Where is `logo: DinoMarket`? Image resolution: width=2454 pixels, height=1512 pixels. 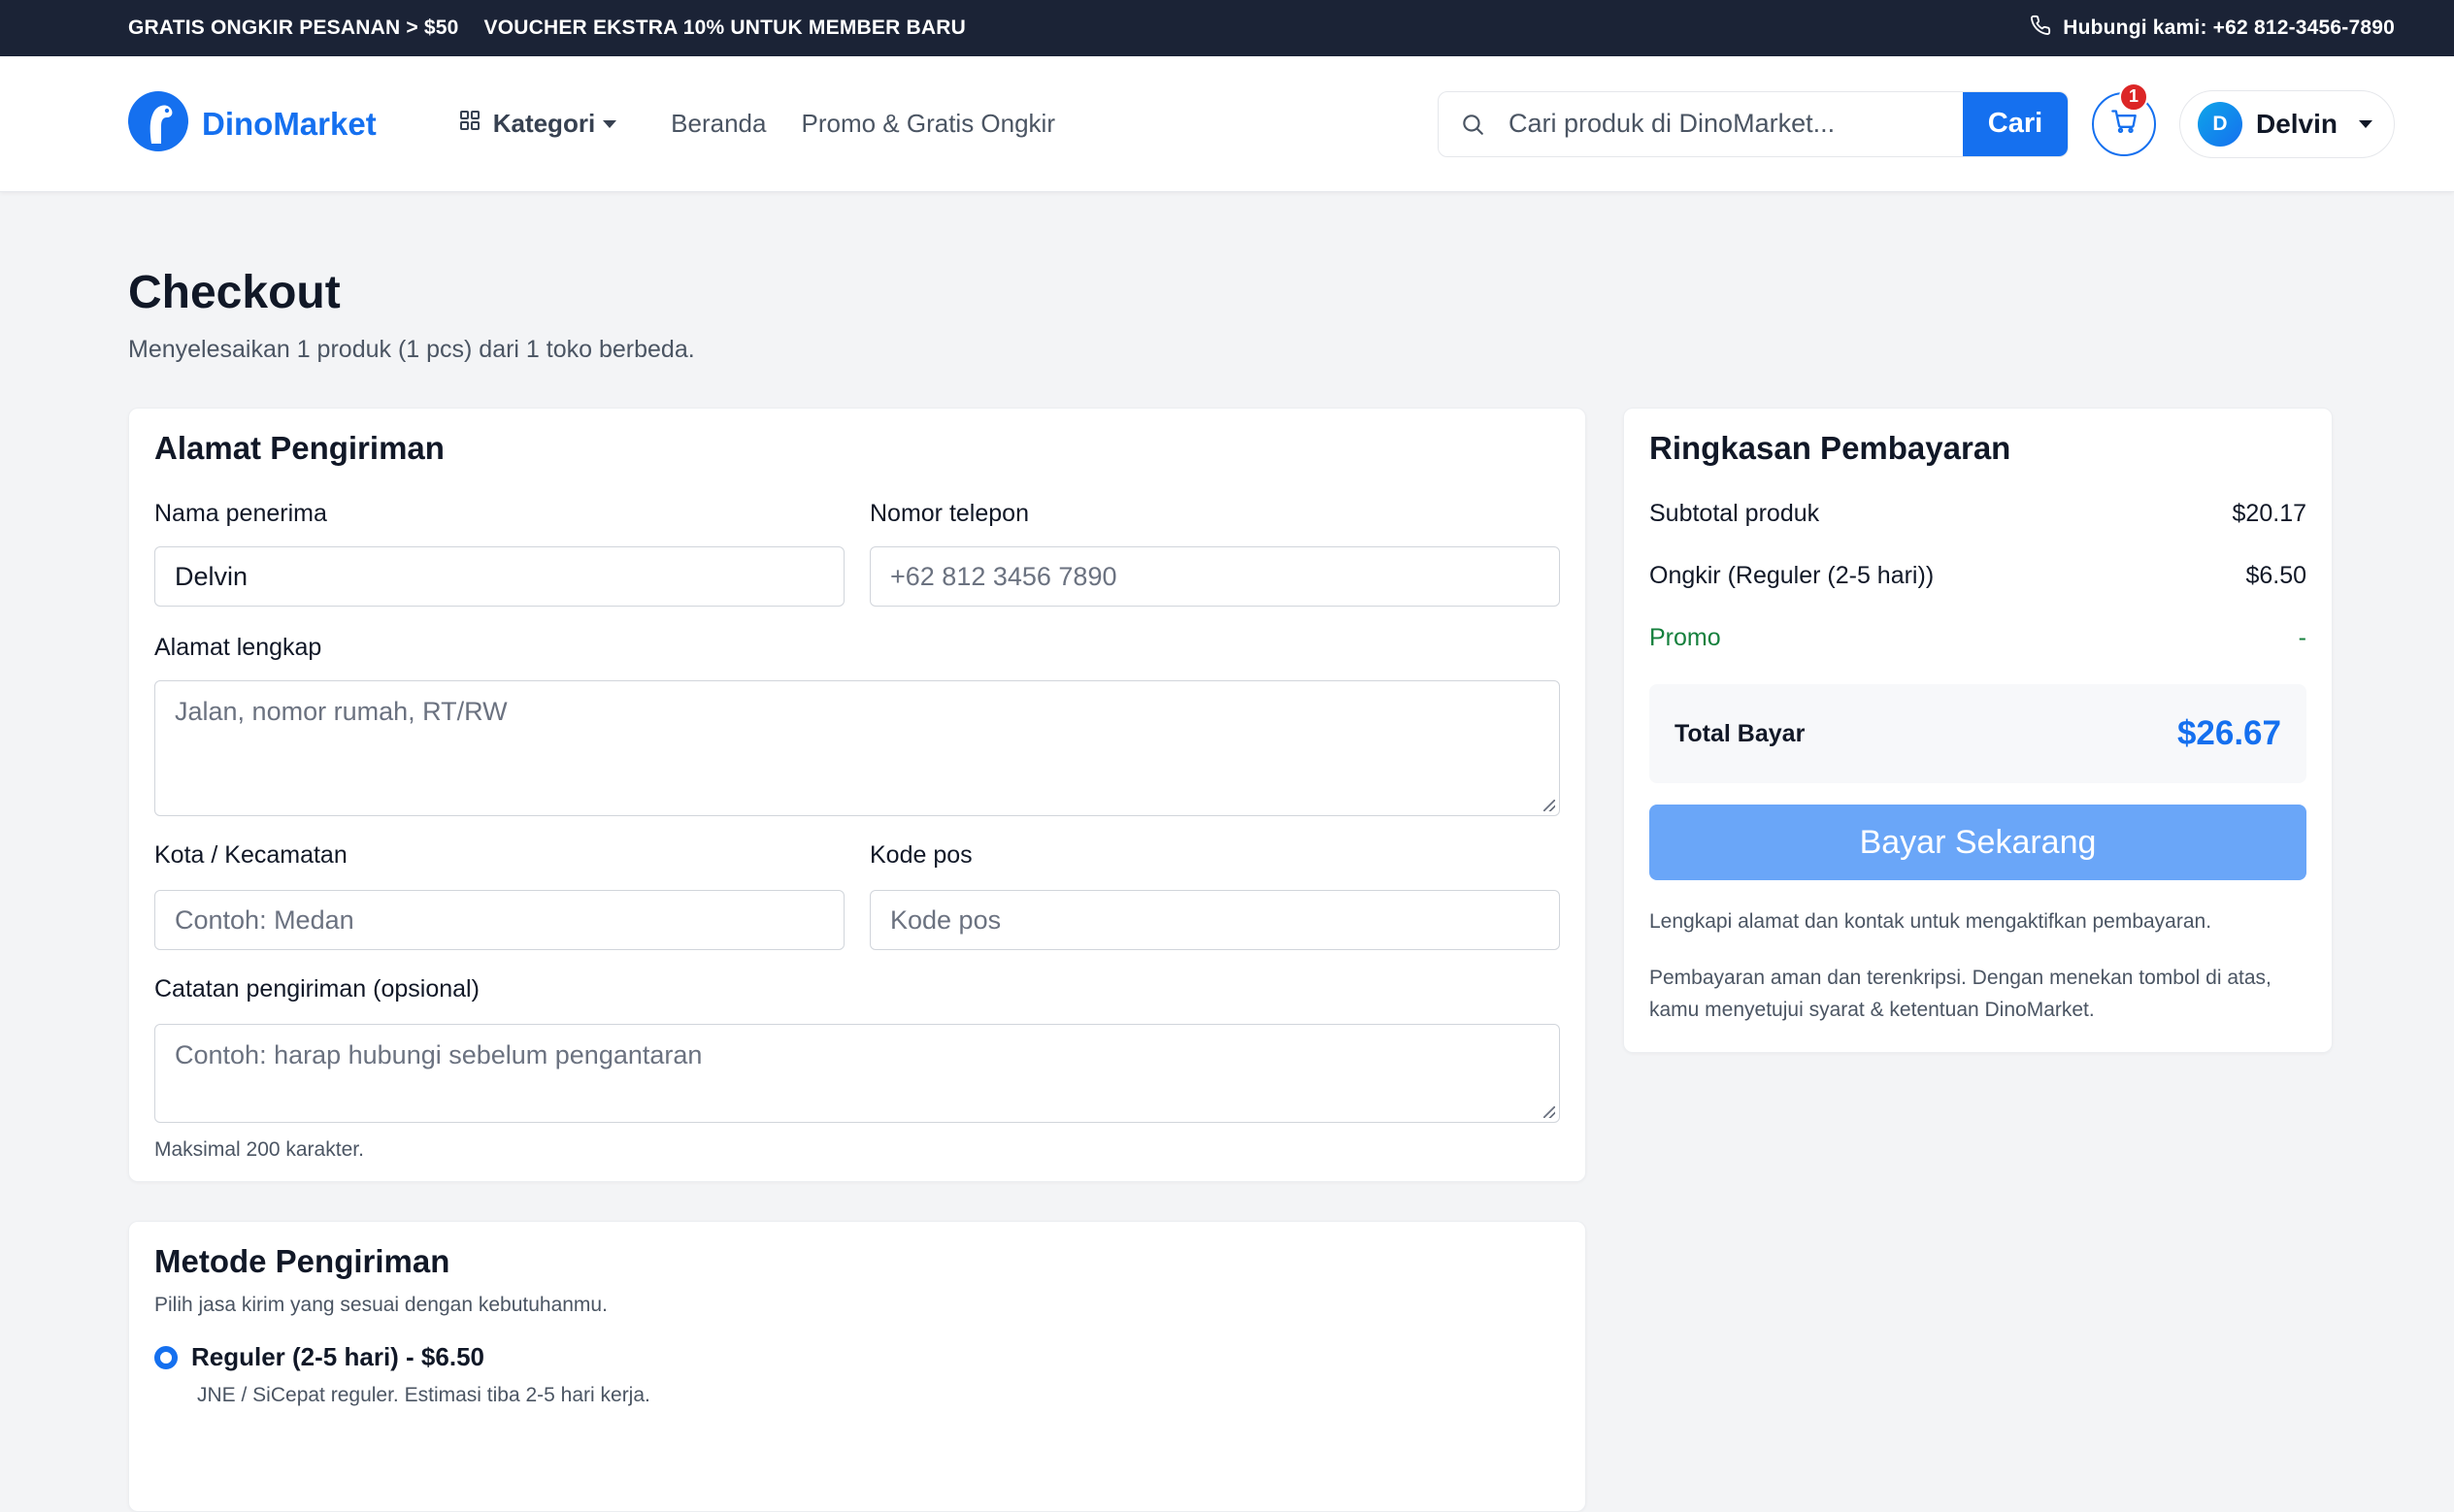
logo: DinoMarket is located at coordinates (252, 124).